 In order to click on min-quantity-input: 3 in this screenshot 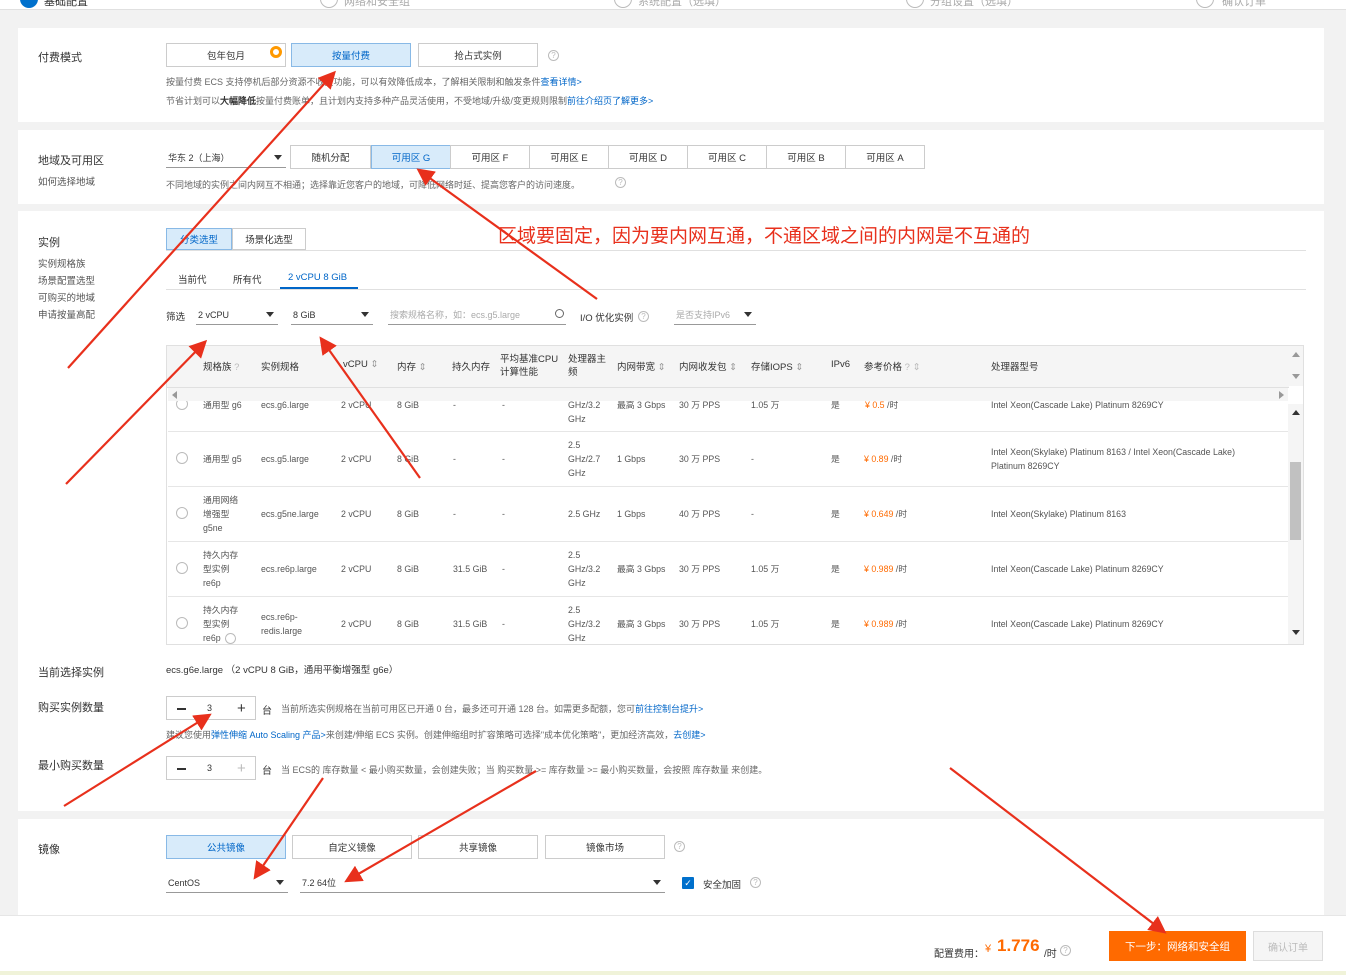, I will do `click(209, 768)`.